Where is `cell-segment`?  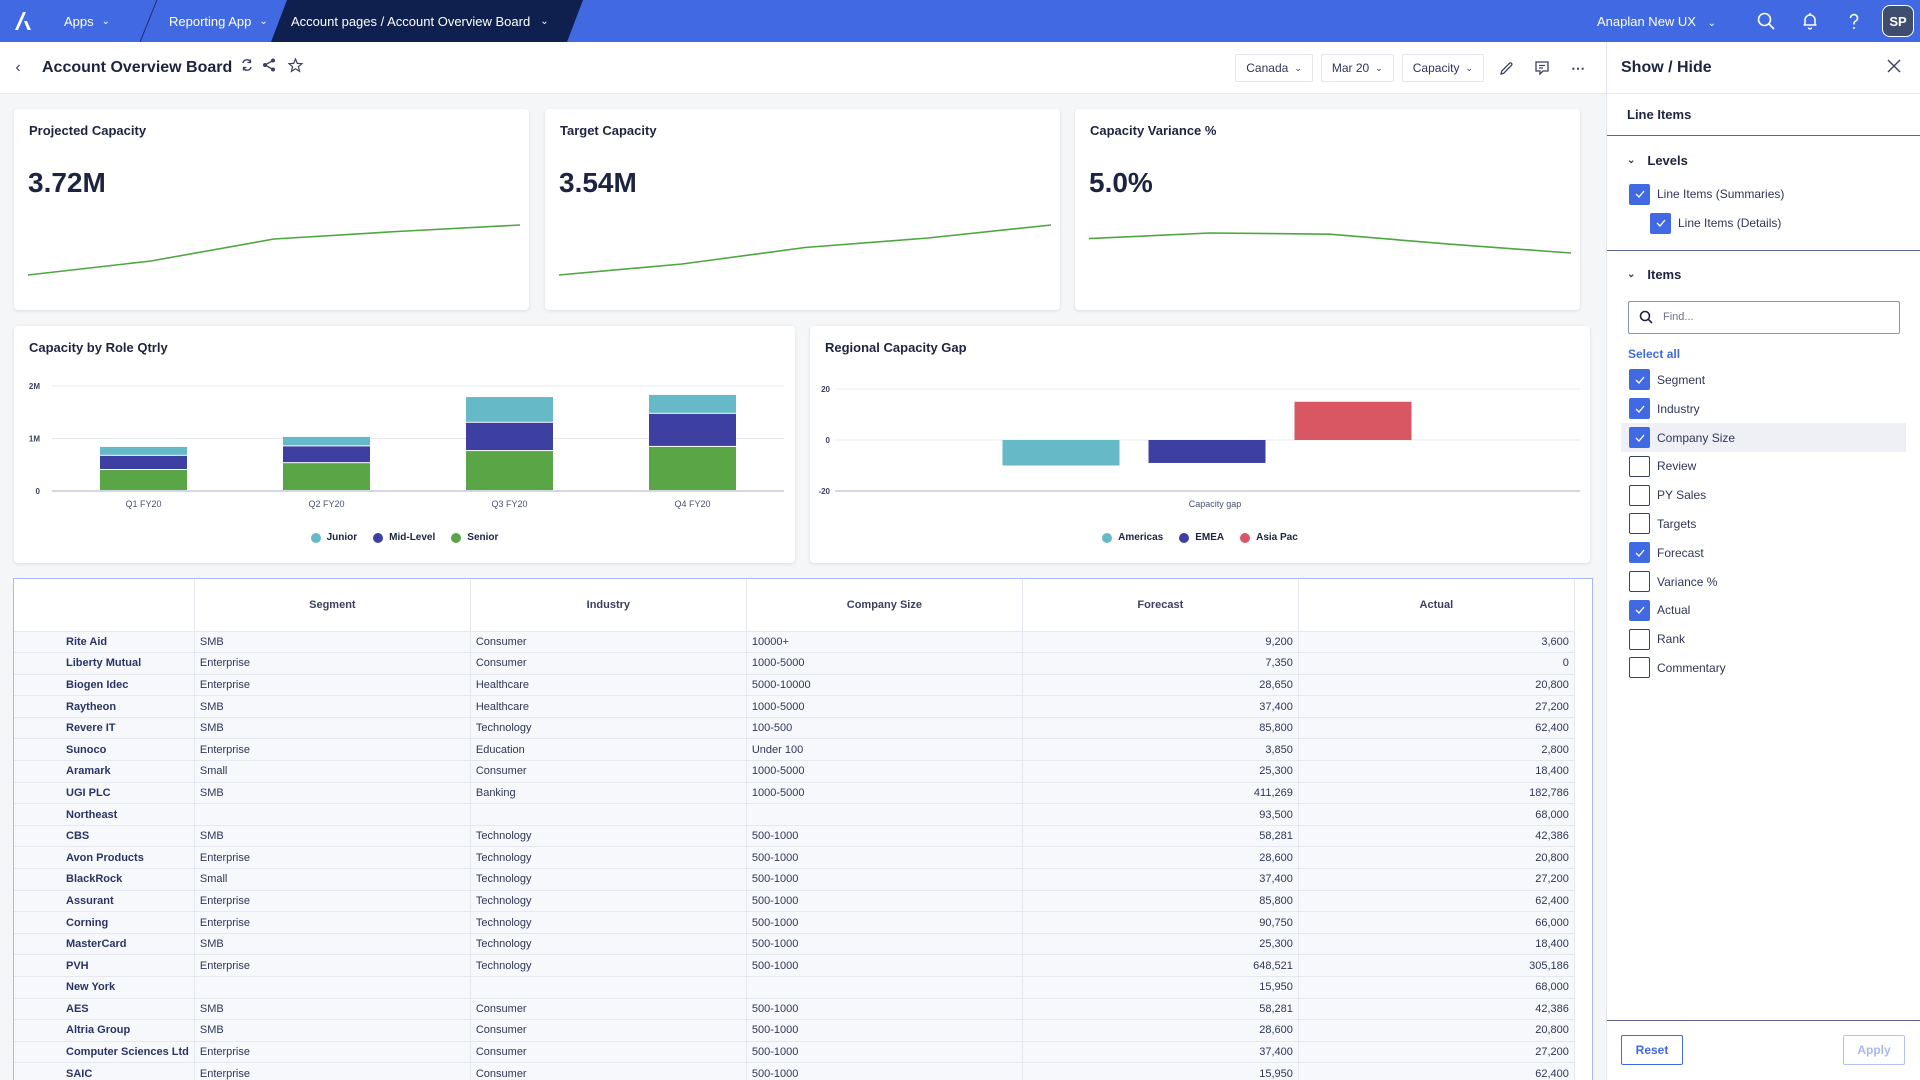
cell-segment is located at coordinates (332, 814).